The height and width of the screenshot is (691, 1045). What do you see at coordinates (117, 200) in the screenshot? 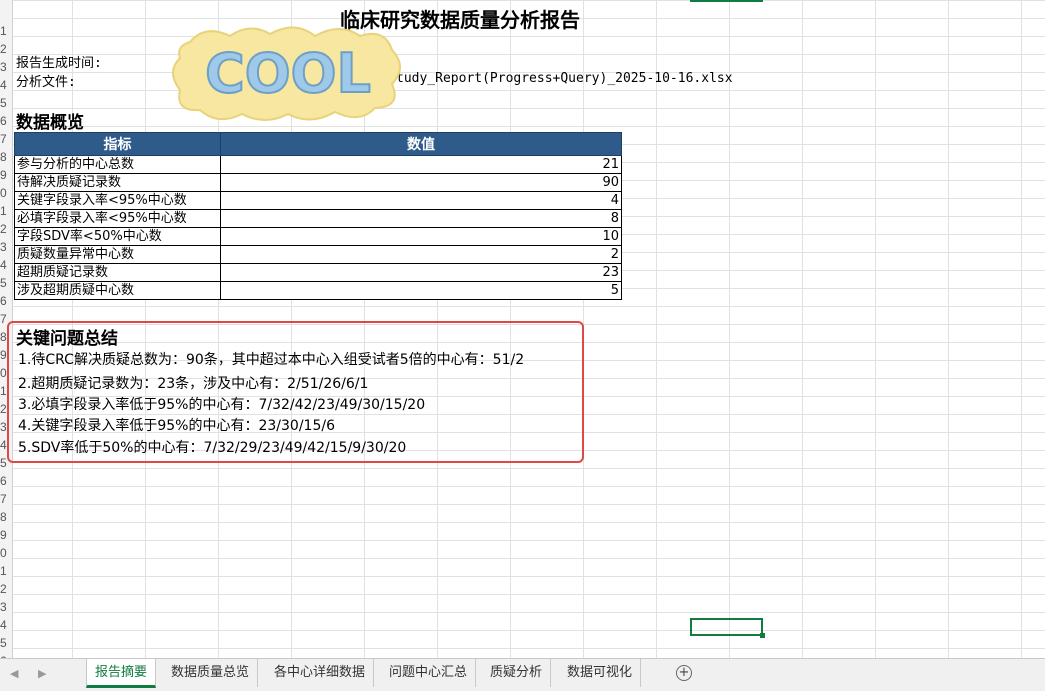
I see `metric-cell: 关键字段录入率<95%中心数` at bounding box center [117, 200].